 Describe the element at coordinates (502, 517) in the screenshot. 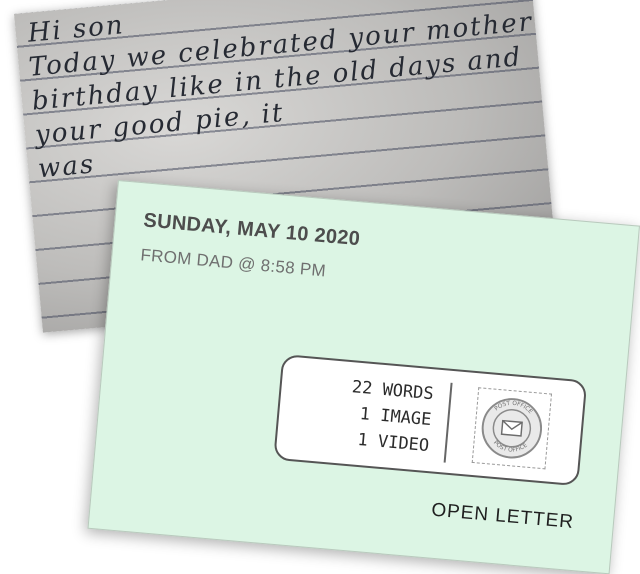

I see `open-letter-button: OPEN LETTER` at that location.